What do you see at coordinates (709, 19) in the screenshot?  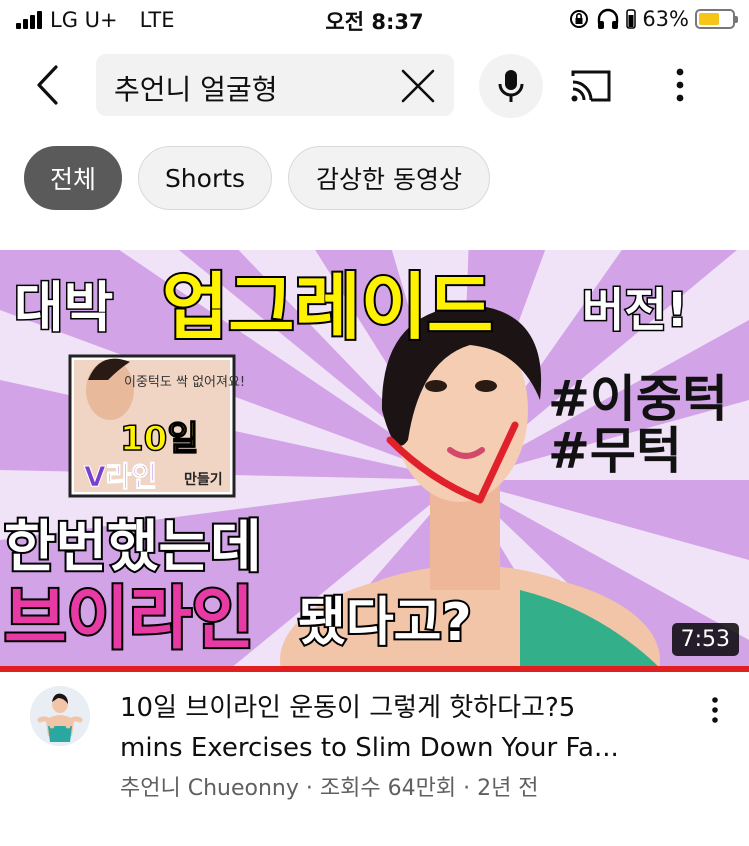 I see `battery-fill` at bounding box center [709, 19].